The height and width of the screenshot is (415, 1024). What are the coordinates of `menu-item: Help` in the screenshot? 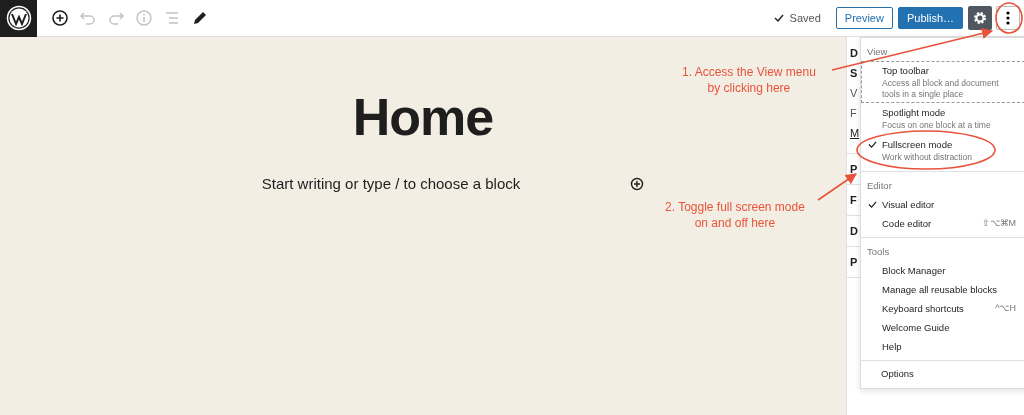 It's located at (942, 346).